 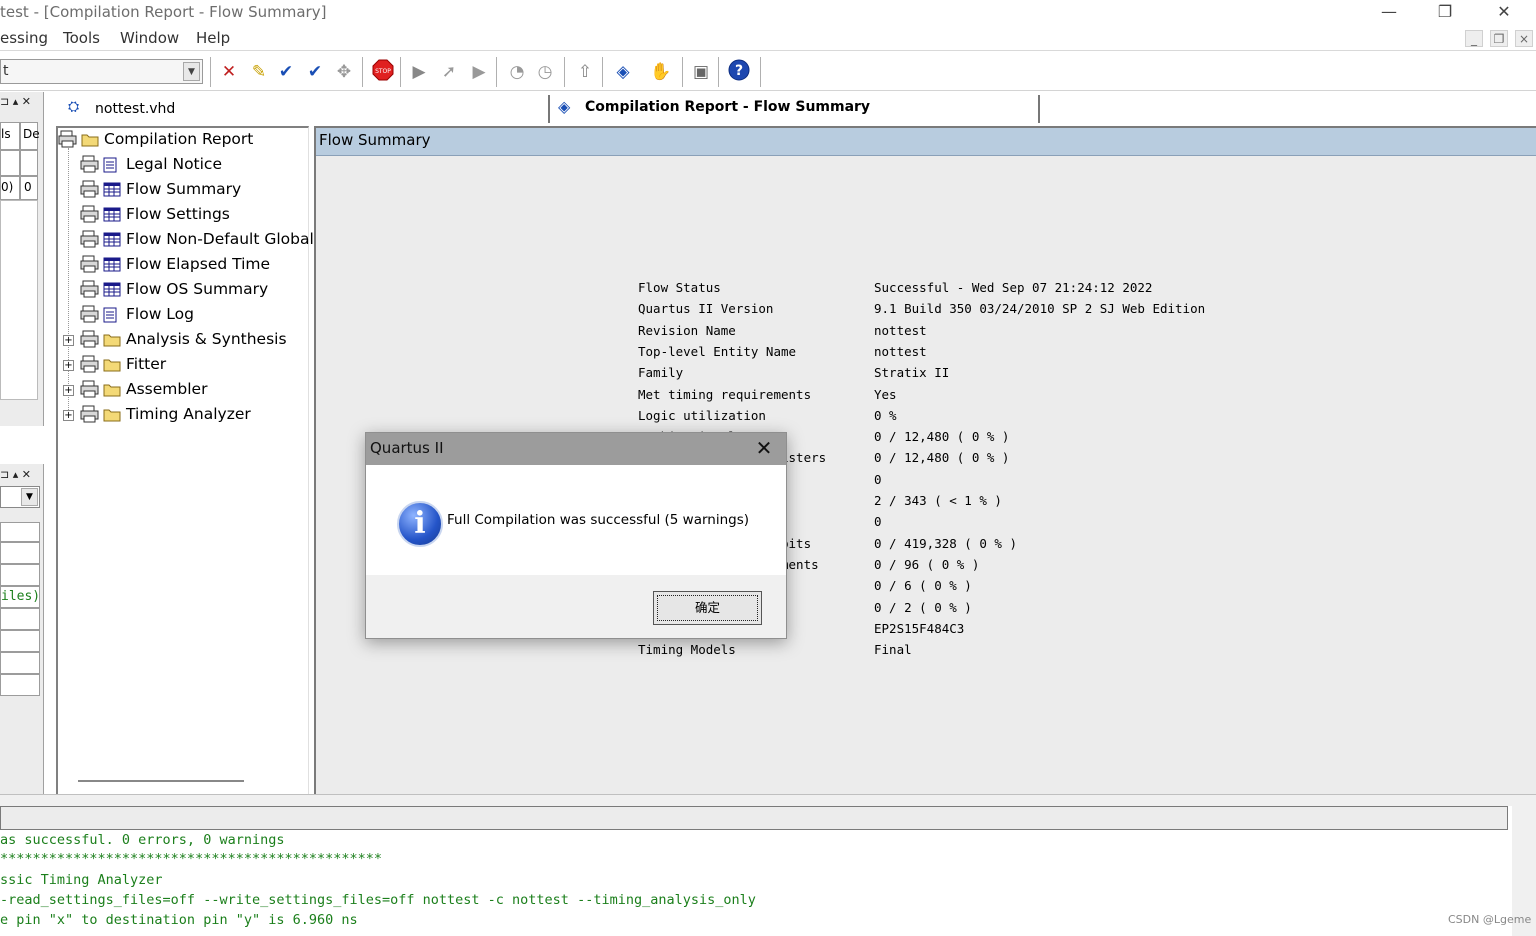 I want to click on message-line: ssic Timing Analyzer, so click(x=81, y=880).